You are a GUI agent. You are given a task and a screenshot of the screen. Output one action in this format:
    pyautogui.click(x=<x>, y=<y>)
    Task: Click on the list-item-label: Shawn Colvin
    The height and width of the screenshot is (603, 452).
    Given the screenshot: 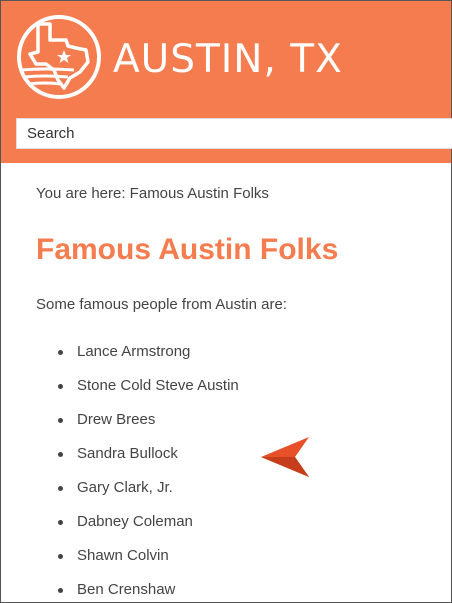 What is the action you would take?
    pyautogui.click(x=123, y=555)
    